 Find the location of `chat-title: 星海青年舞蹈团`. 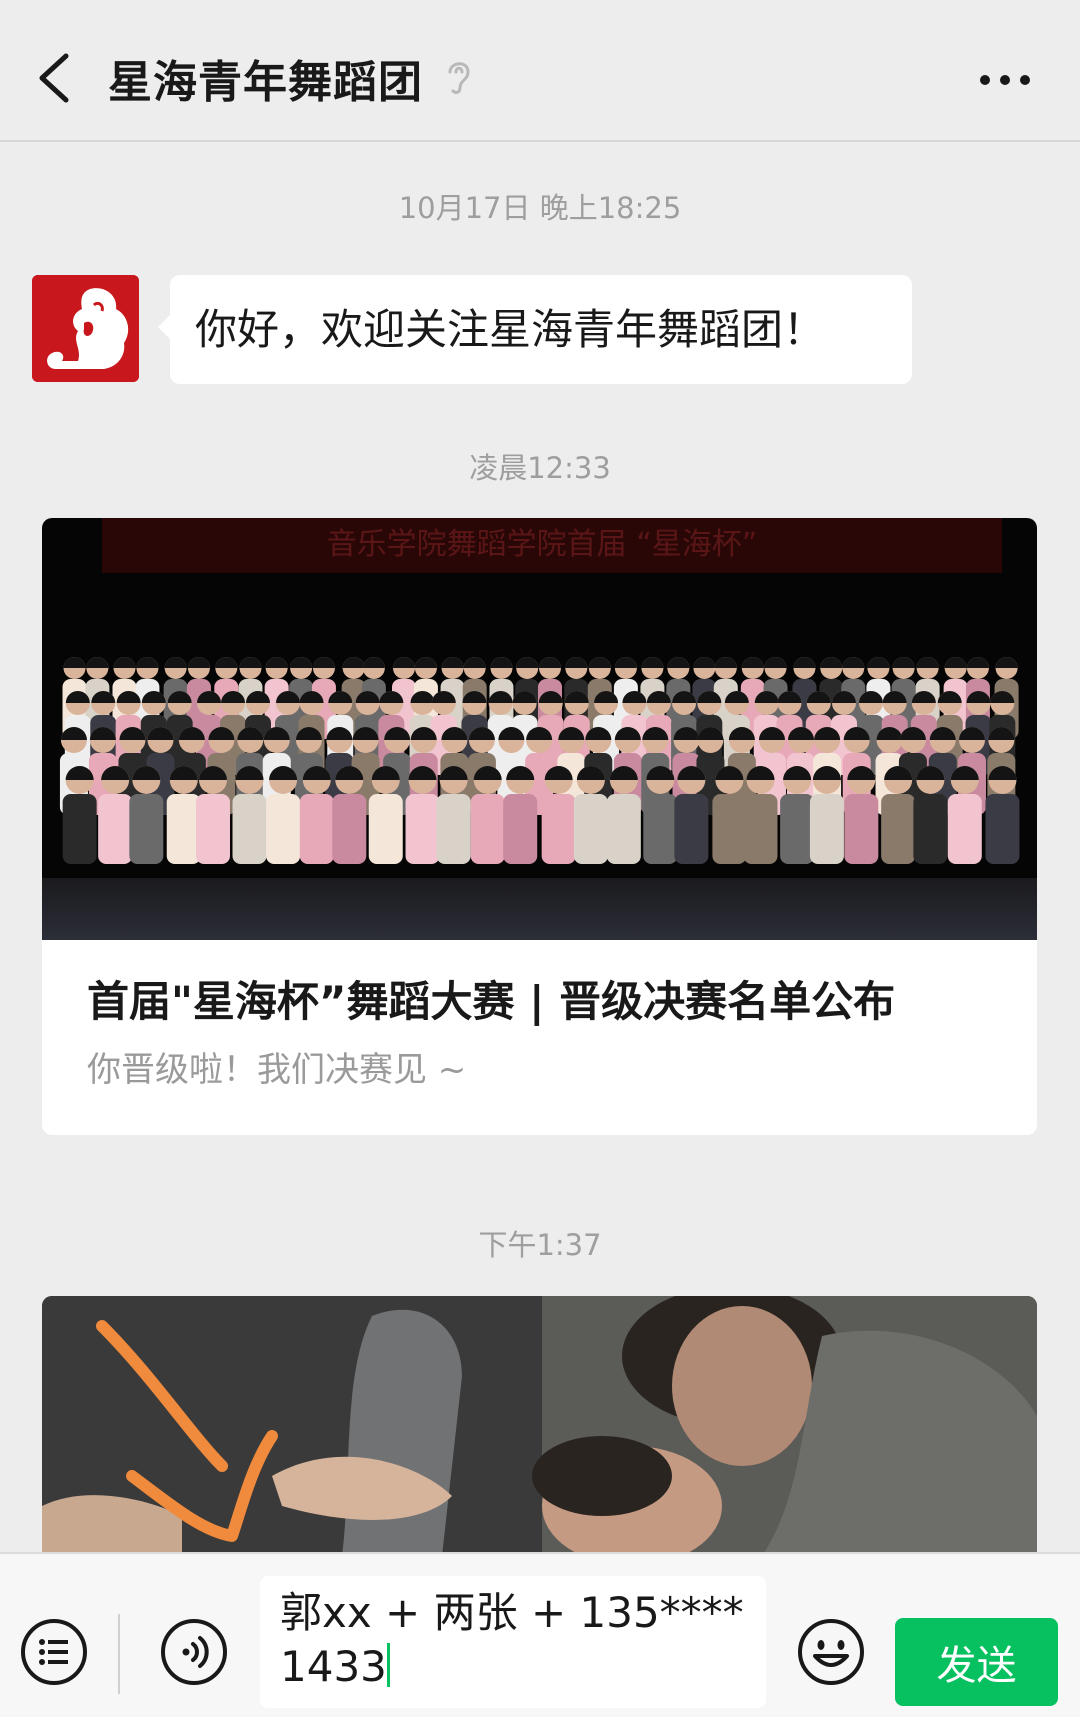

chat-title: 星海青年舞蹈团 is located at coordinates (265, 82).